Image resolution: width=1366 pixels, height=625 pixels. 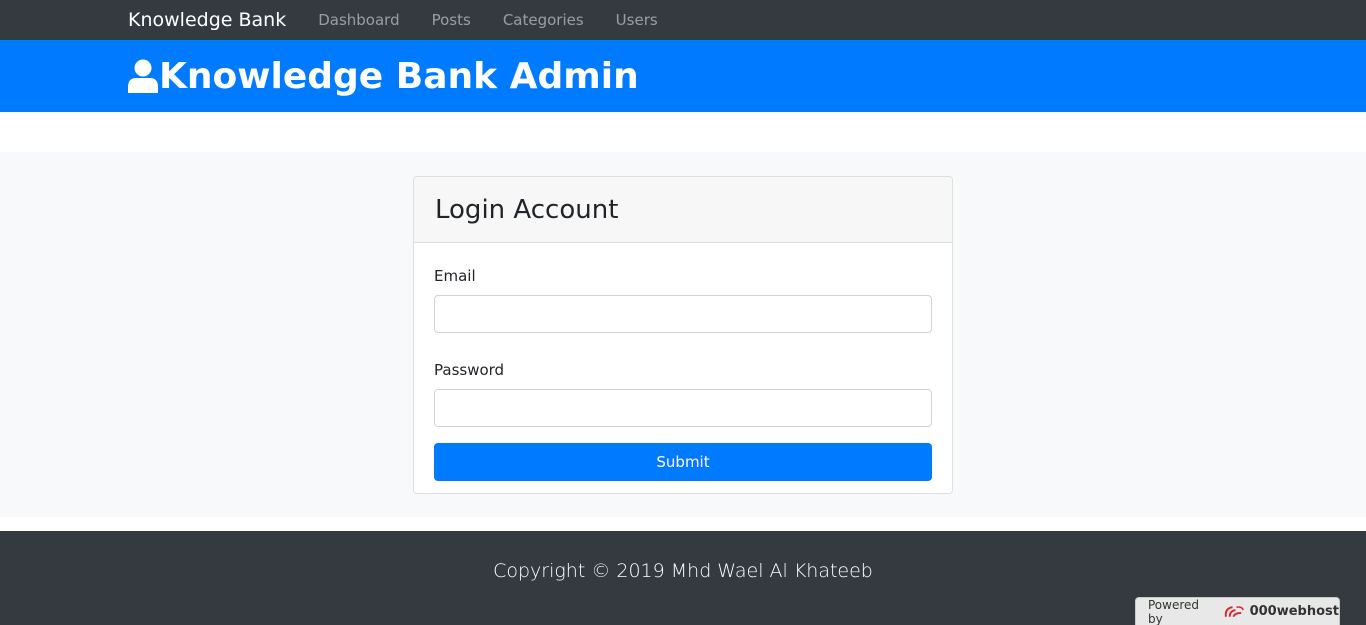 I want to click on page-title: Knowledge Bank Admin, so click(x=399, y=76).